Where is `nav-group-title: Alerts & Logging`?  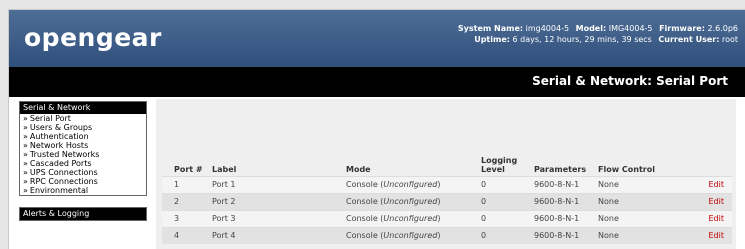
nav-group-title: Alerts & Logging is located at coordinates (83, 214).